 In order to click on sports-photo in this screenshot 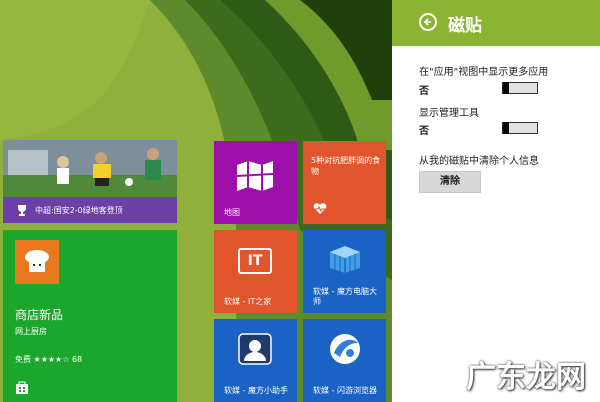, I will do `click(90, 168)`.